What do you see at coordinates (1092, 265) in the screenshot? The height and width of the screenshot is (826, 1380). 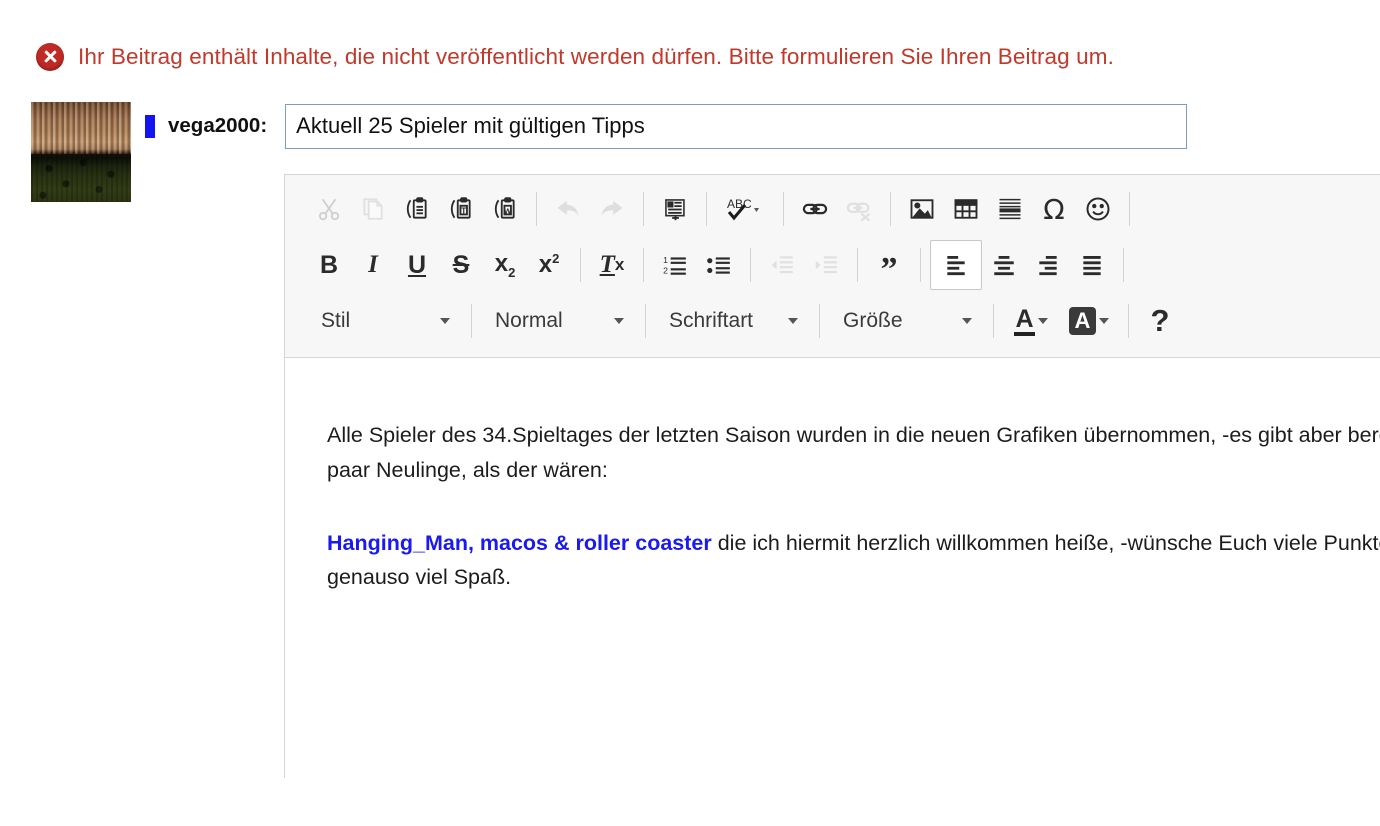 I see `align-justify-icon` at bounding box center [1092, 265].